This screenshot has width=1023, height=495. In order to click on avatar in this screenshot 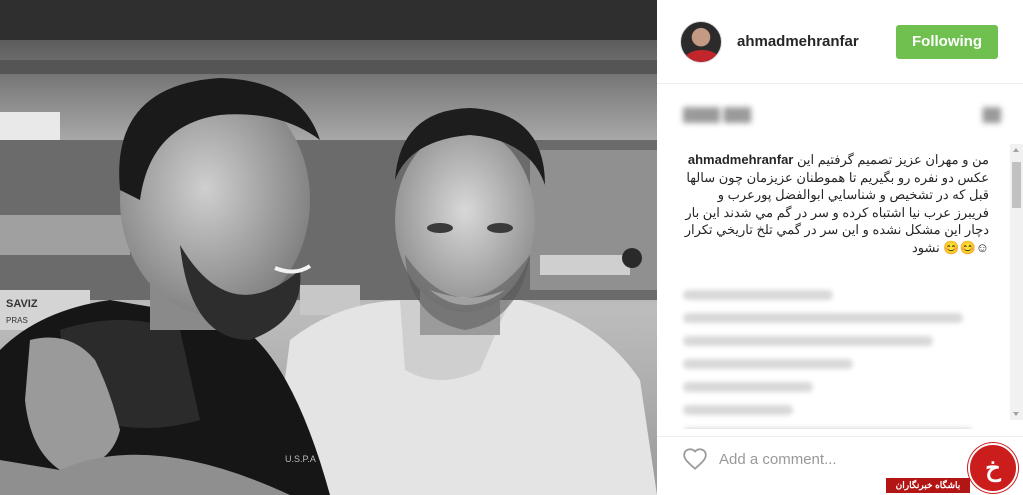, I will do `click(701, 42)`.